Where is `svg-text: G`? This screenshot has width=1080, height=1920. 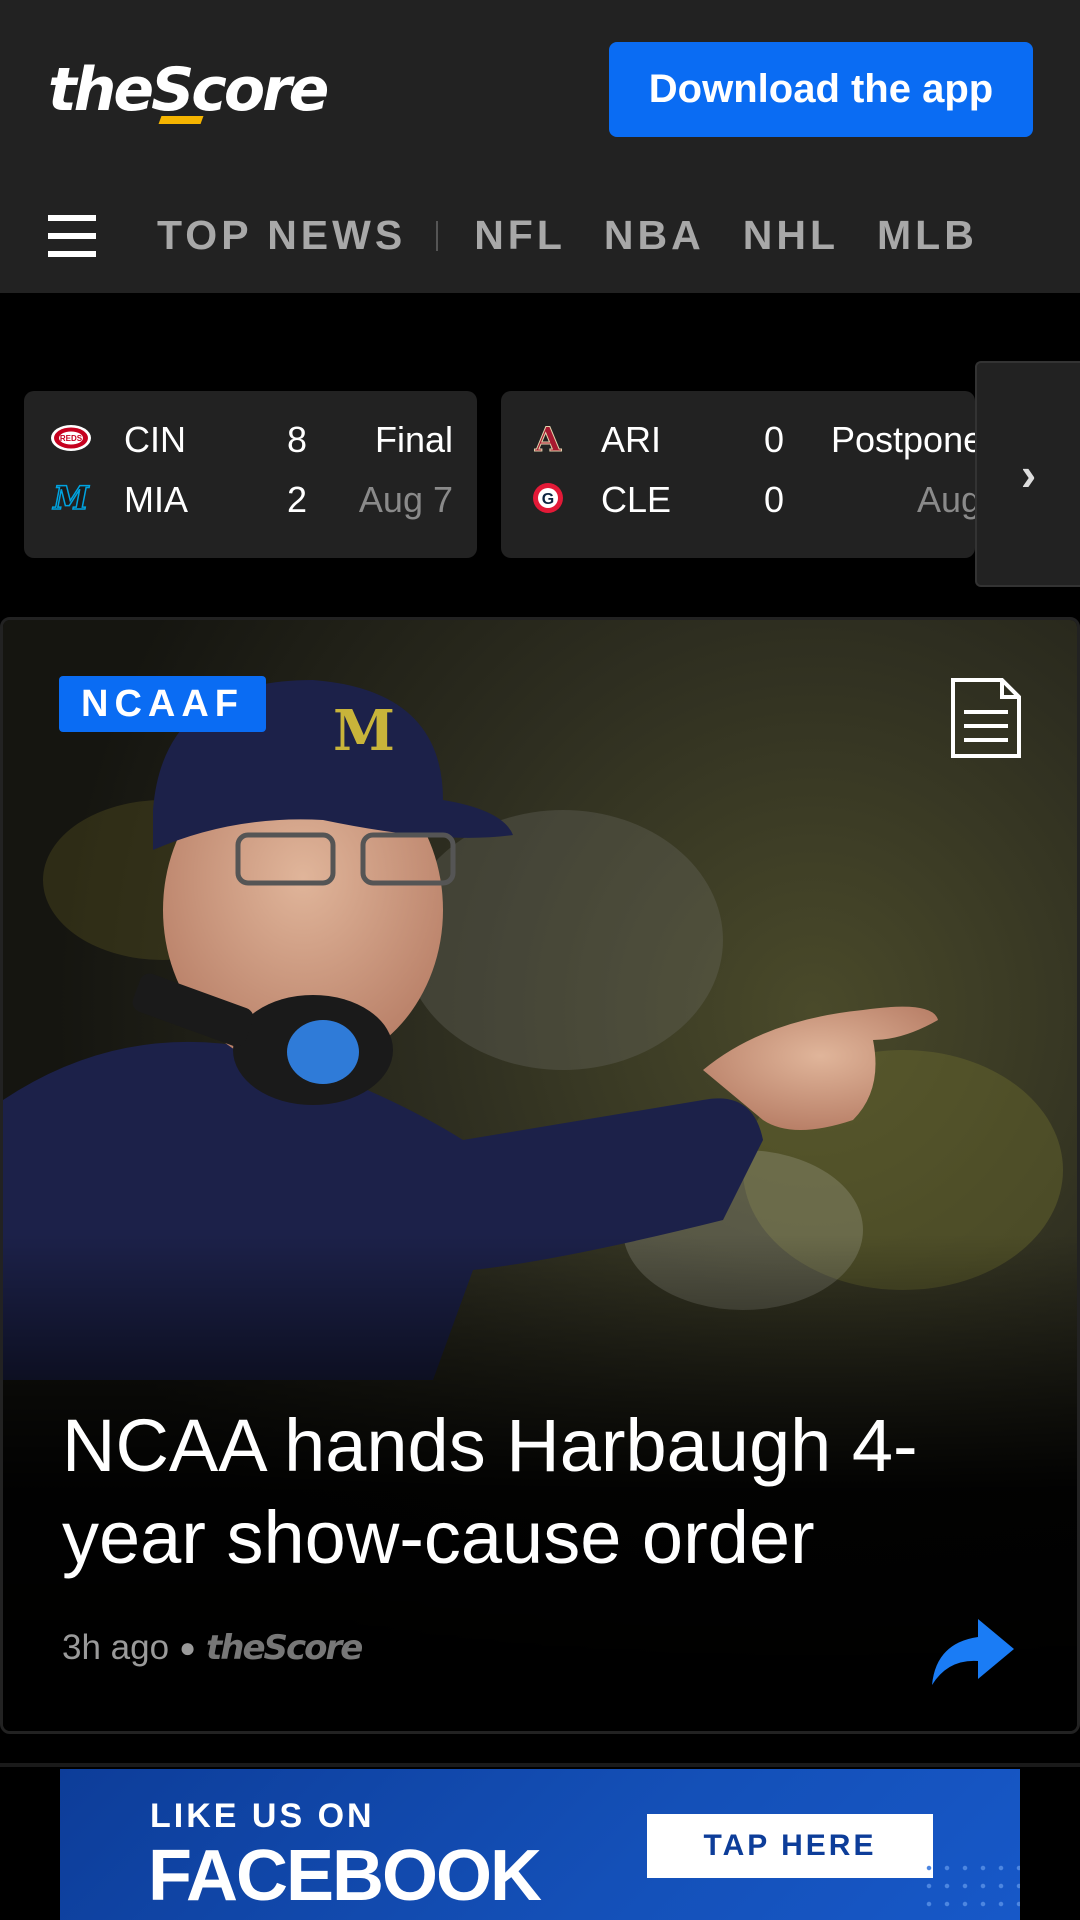 svg-text: G is located at coordinates (548, 499).